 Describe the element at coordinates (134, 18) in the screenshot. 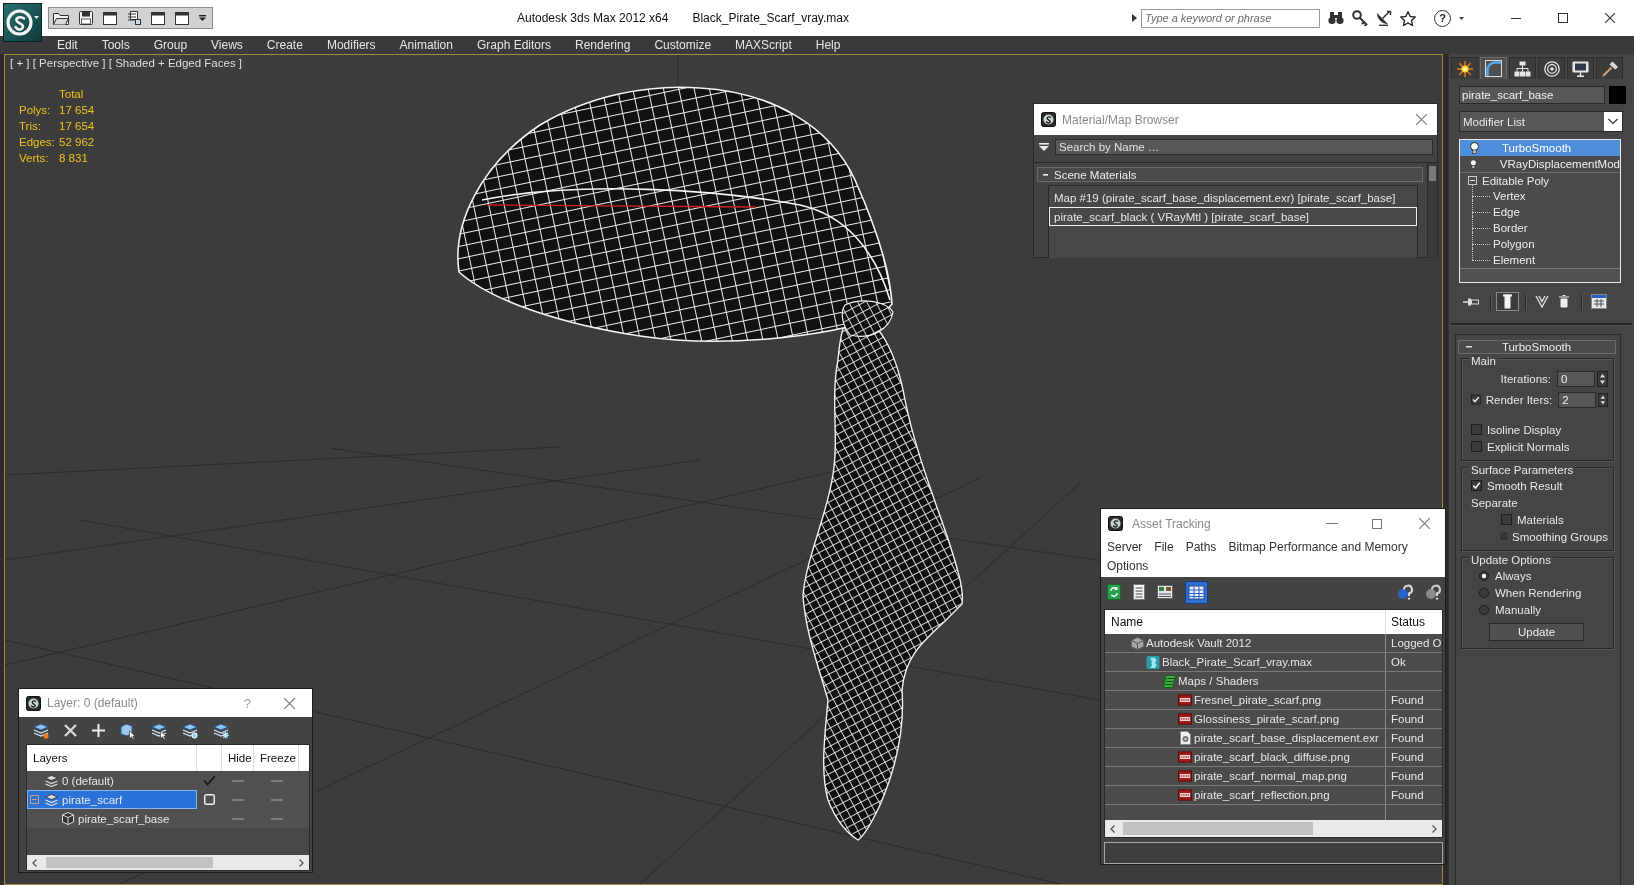

I see `document-list-icon` at that location.